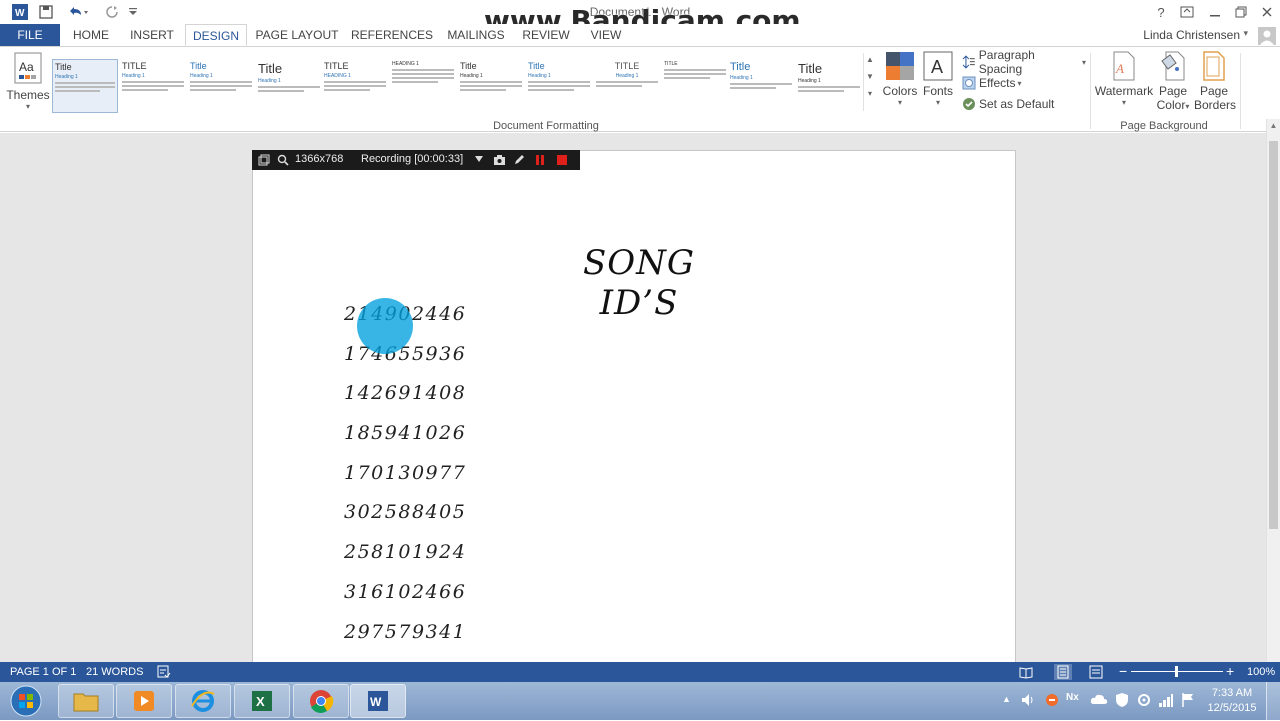 The height and width of the screenshot is (721, 1280). I want to click on ribbon-display-options-icon, so click(1187, 12).